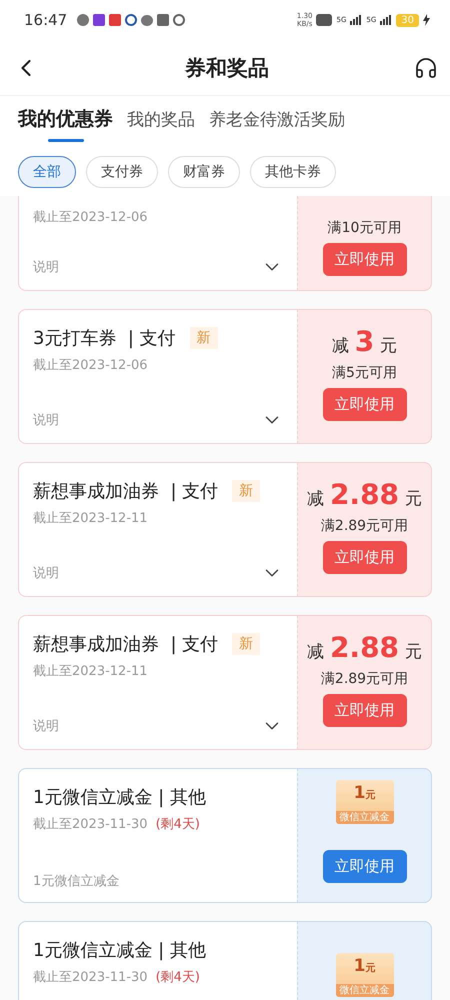  What do you see at coordinates (47, 172) in the screenshot?
I see `filter-chip: 全部` at bounding box center [47, 172].